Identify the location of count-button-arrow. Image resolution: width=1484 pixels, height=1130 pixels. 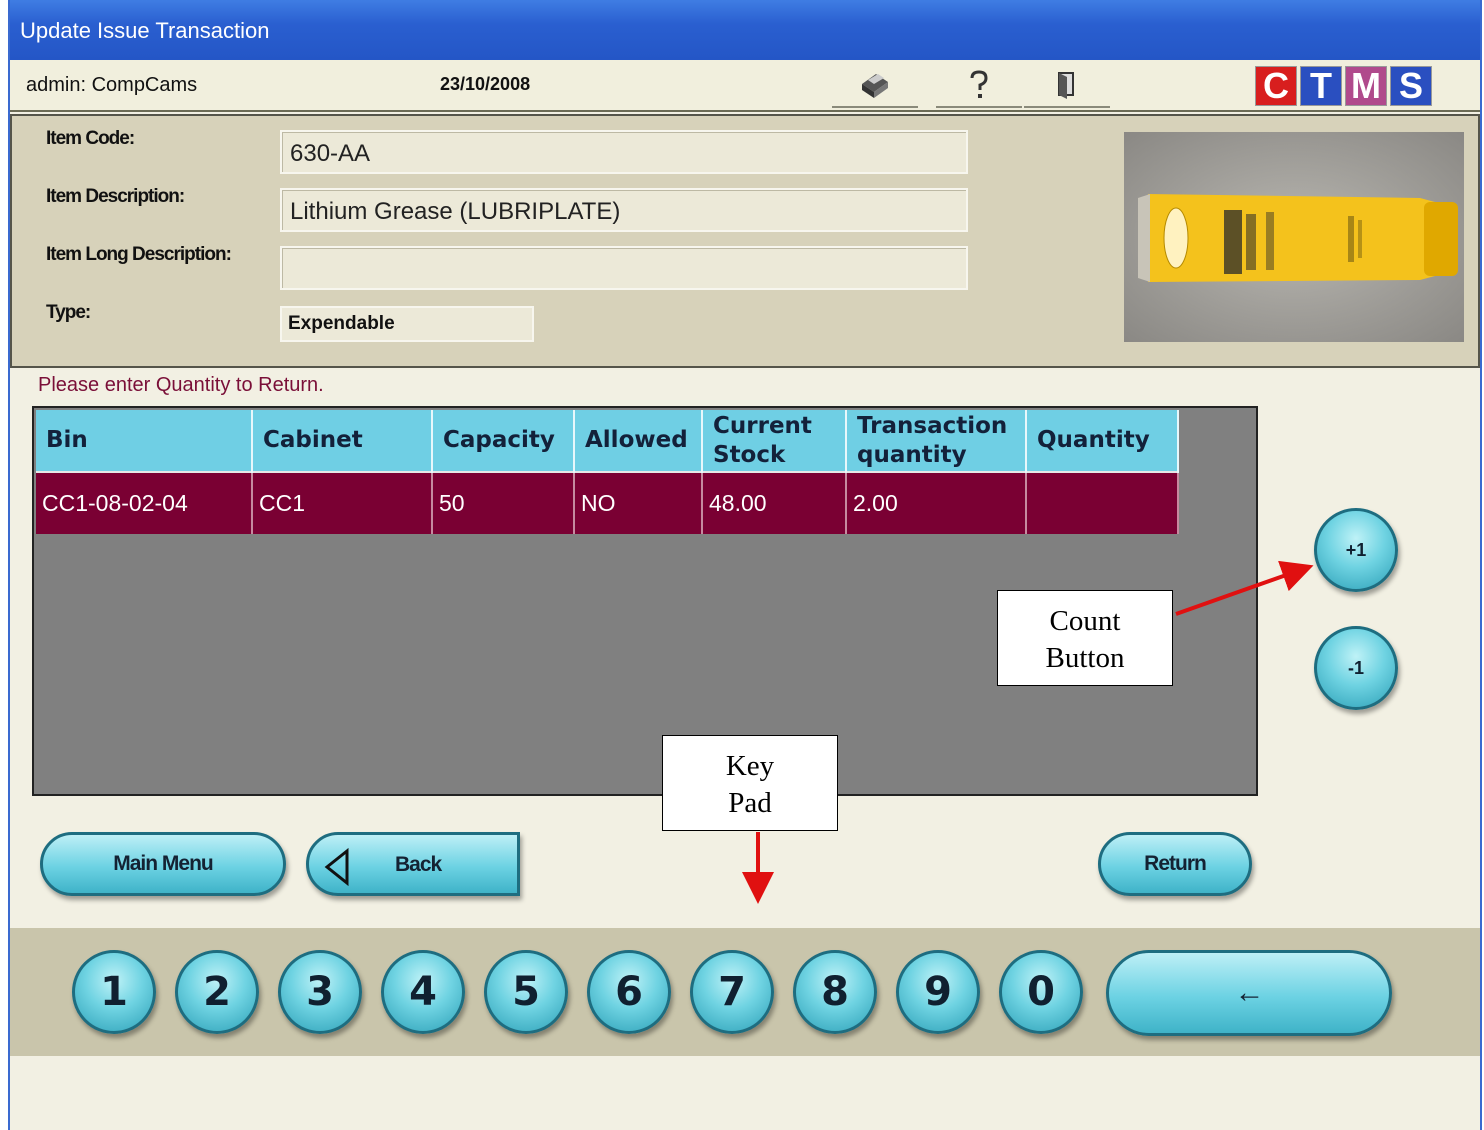
(1244, 588).